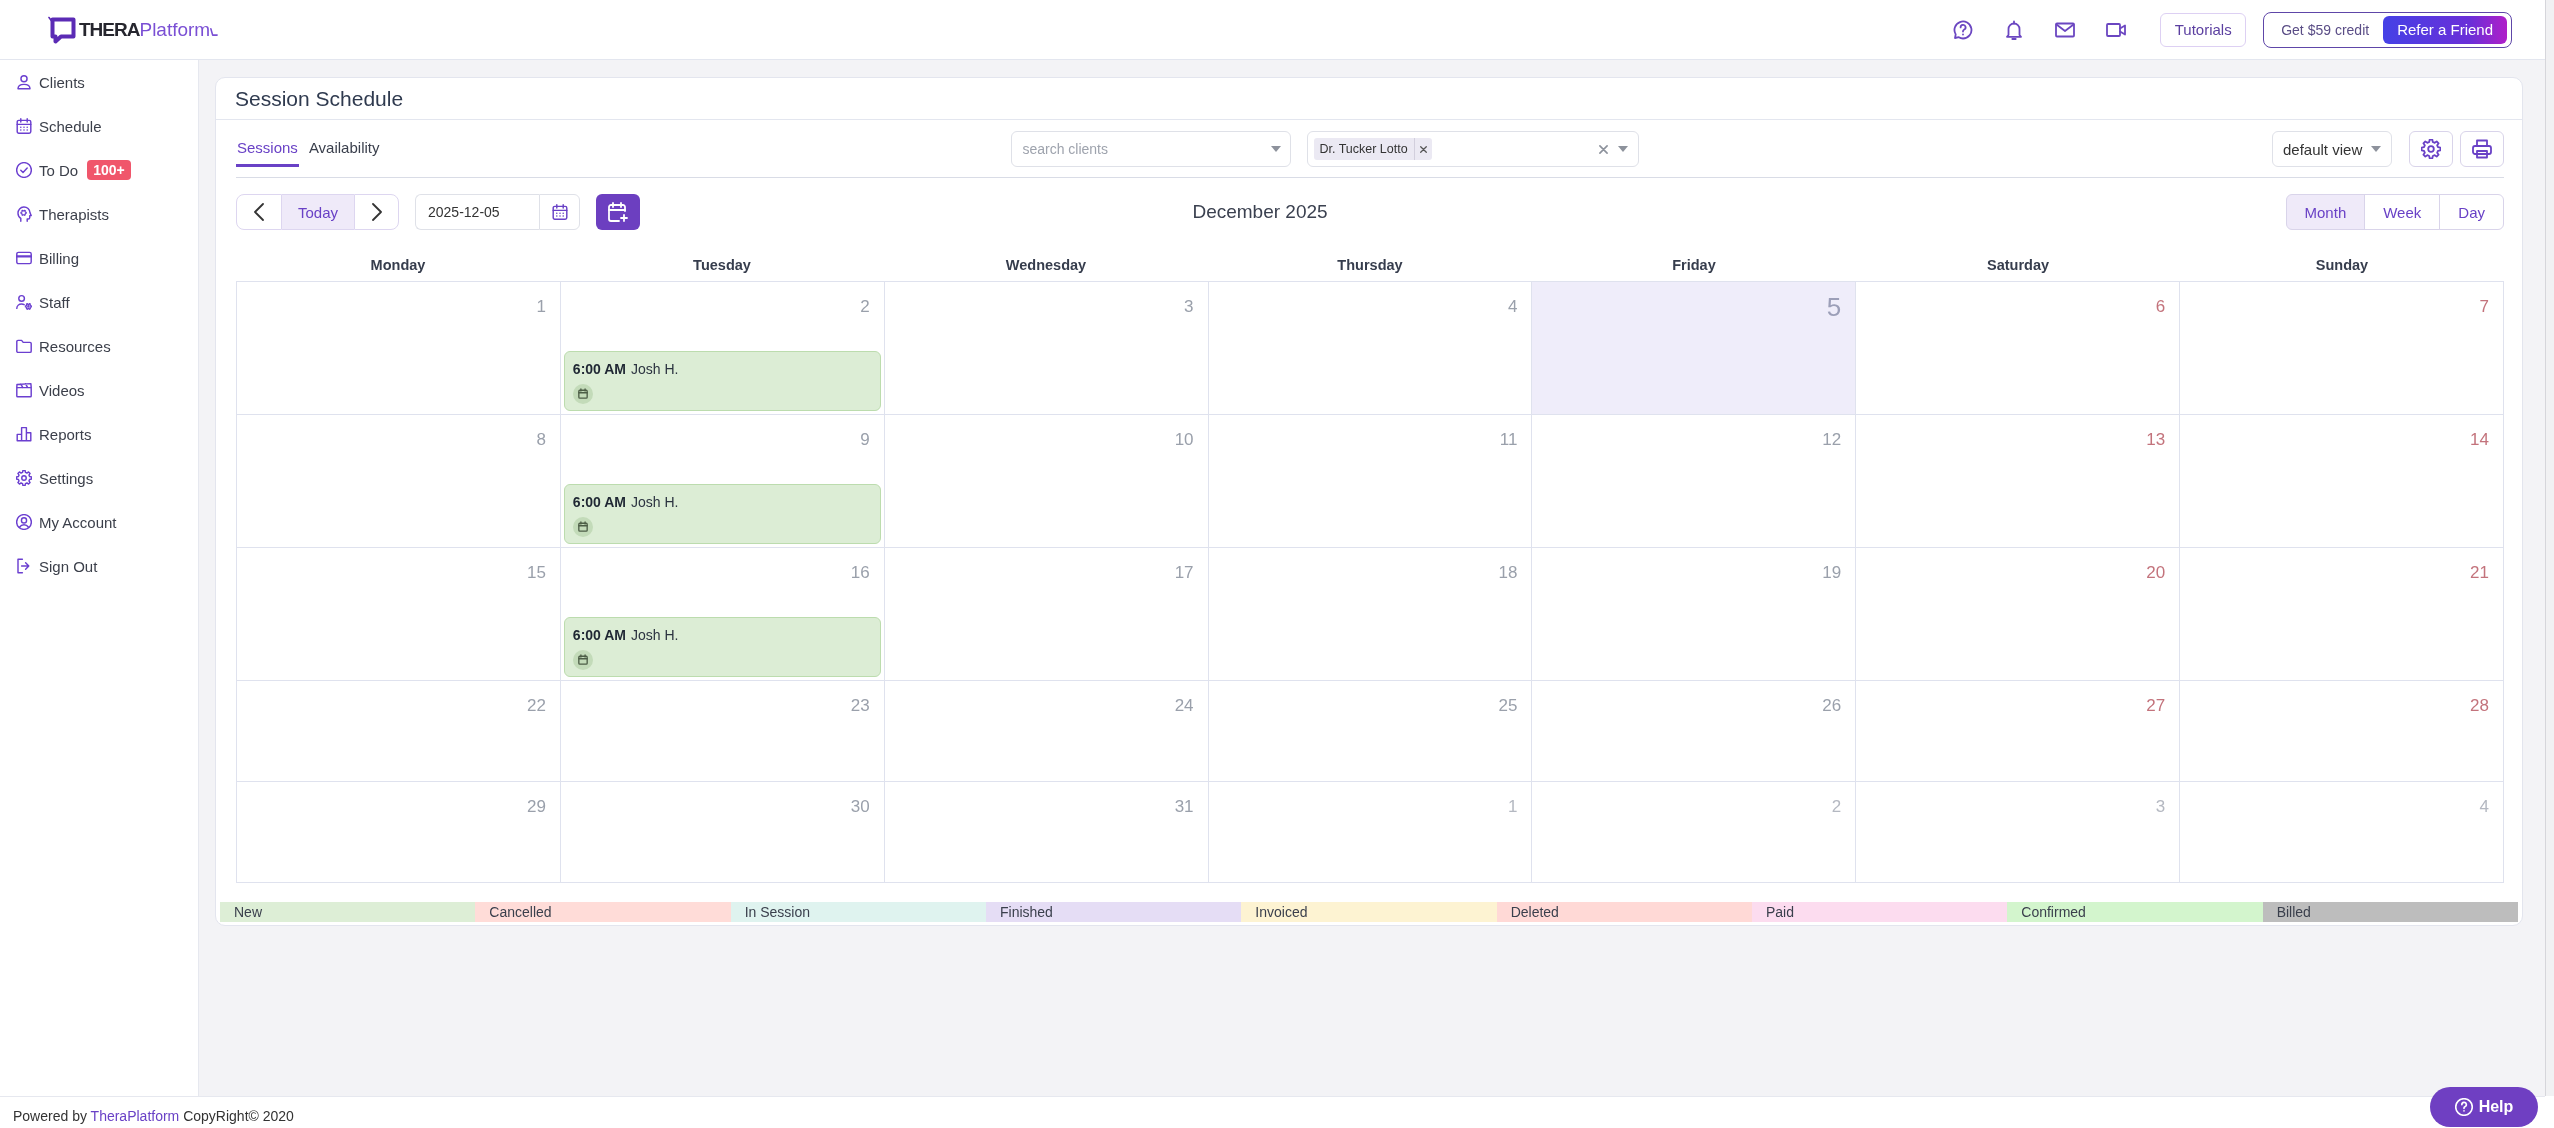  I want to click on sidebar-item: Reports, so click(99, 434).